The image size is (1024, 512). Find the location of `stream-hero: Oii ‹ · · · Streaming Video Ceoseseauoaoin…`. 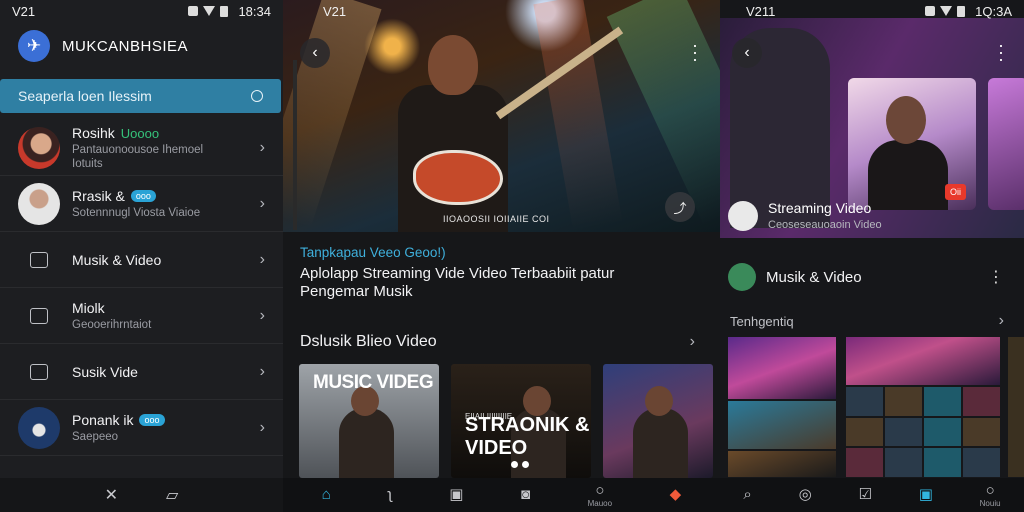

stream-hero: Oii ‹ · · · Streaming Video Ceoseseauoaoin… is located at coordinates (872, 128).